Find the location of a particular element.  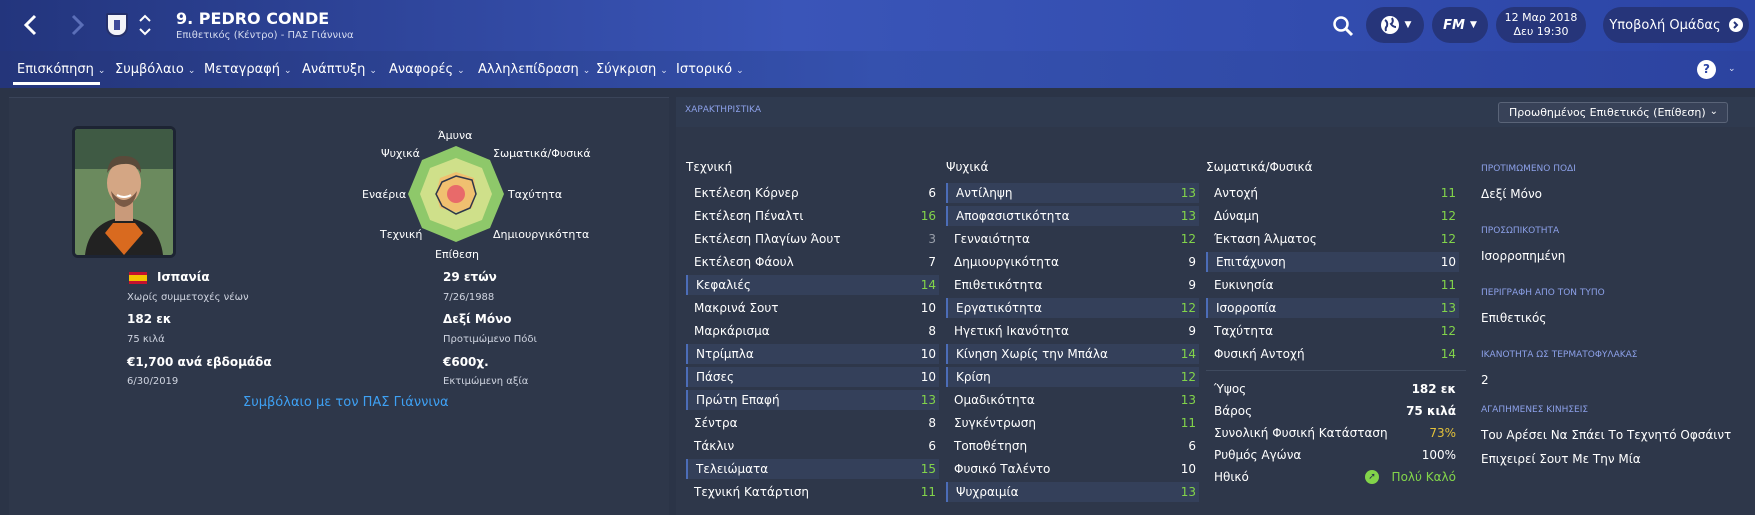

preferred-foot: Δεξί Μόνο is located at coordinates (477, 319).